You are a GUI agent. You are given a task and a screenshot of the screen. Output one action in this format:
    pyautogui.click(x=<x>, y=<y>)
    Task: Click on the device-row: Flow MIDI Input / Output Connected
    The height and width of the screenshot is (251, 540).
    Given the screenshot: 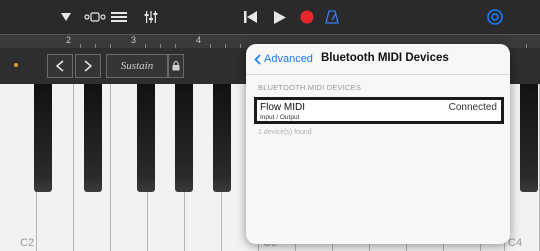 What is the action you would take?
    pyautogui.click(x=379, y=110)
    